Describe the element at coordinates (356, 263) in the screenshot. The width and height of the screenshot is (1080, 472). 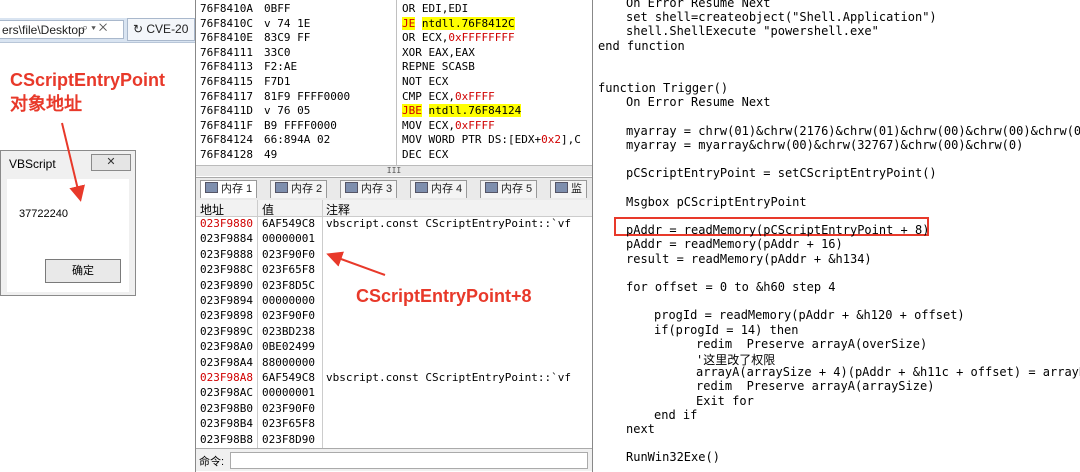
I see `arrow-to-memory-row` at that location.